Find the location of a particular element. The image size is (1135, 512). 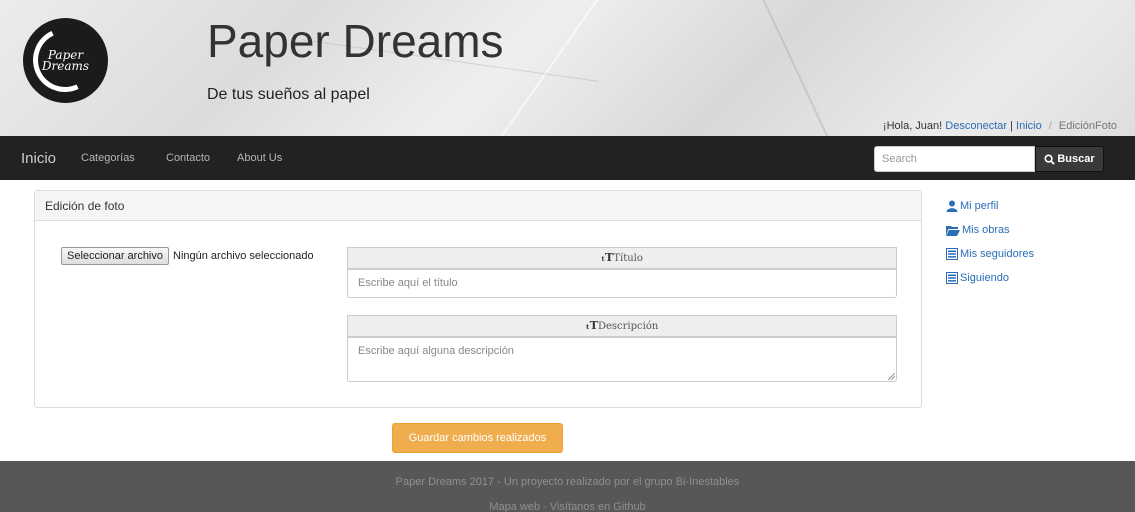

folder-open-icon is located at coordinates (953, 230).